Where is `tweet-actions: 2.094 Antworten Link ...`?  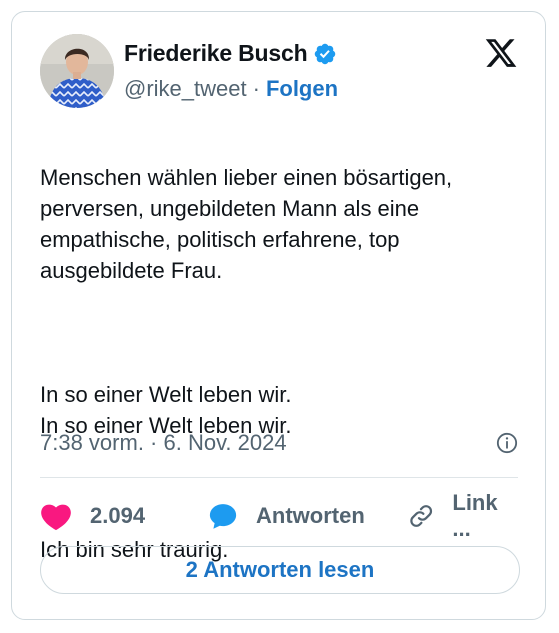 tweet-actions: 2.094 Antworten Link ... is located at coordinates (279, 515).